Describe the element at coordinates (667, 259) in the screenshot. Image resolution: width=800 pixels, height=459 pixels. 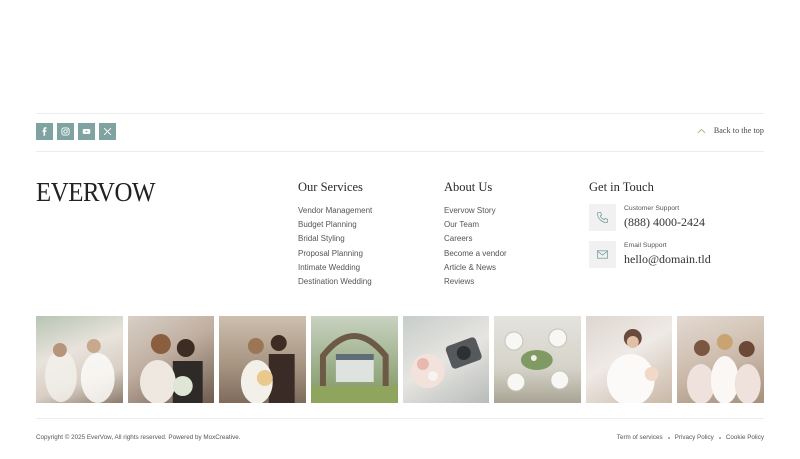
I see `email-address: hello@domain.tld` at that location.